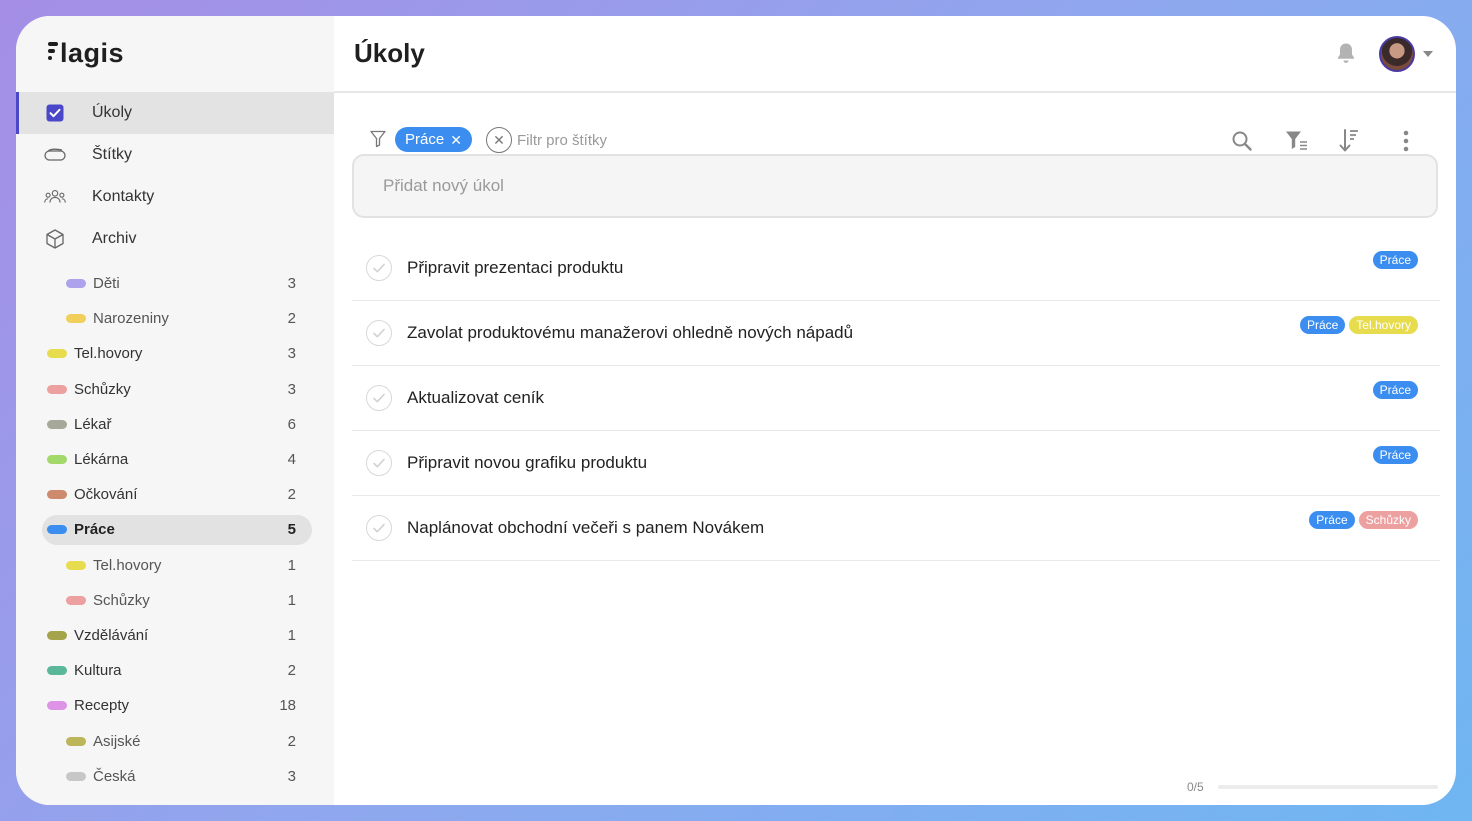 The height and width of the screenshot is (821, 1472). I want to click on sidebar-tag-item: Schůzky 3, so click(175, 389).